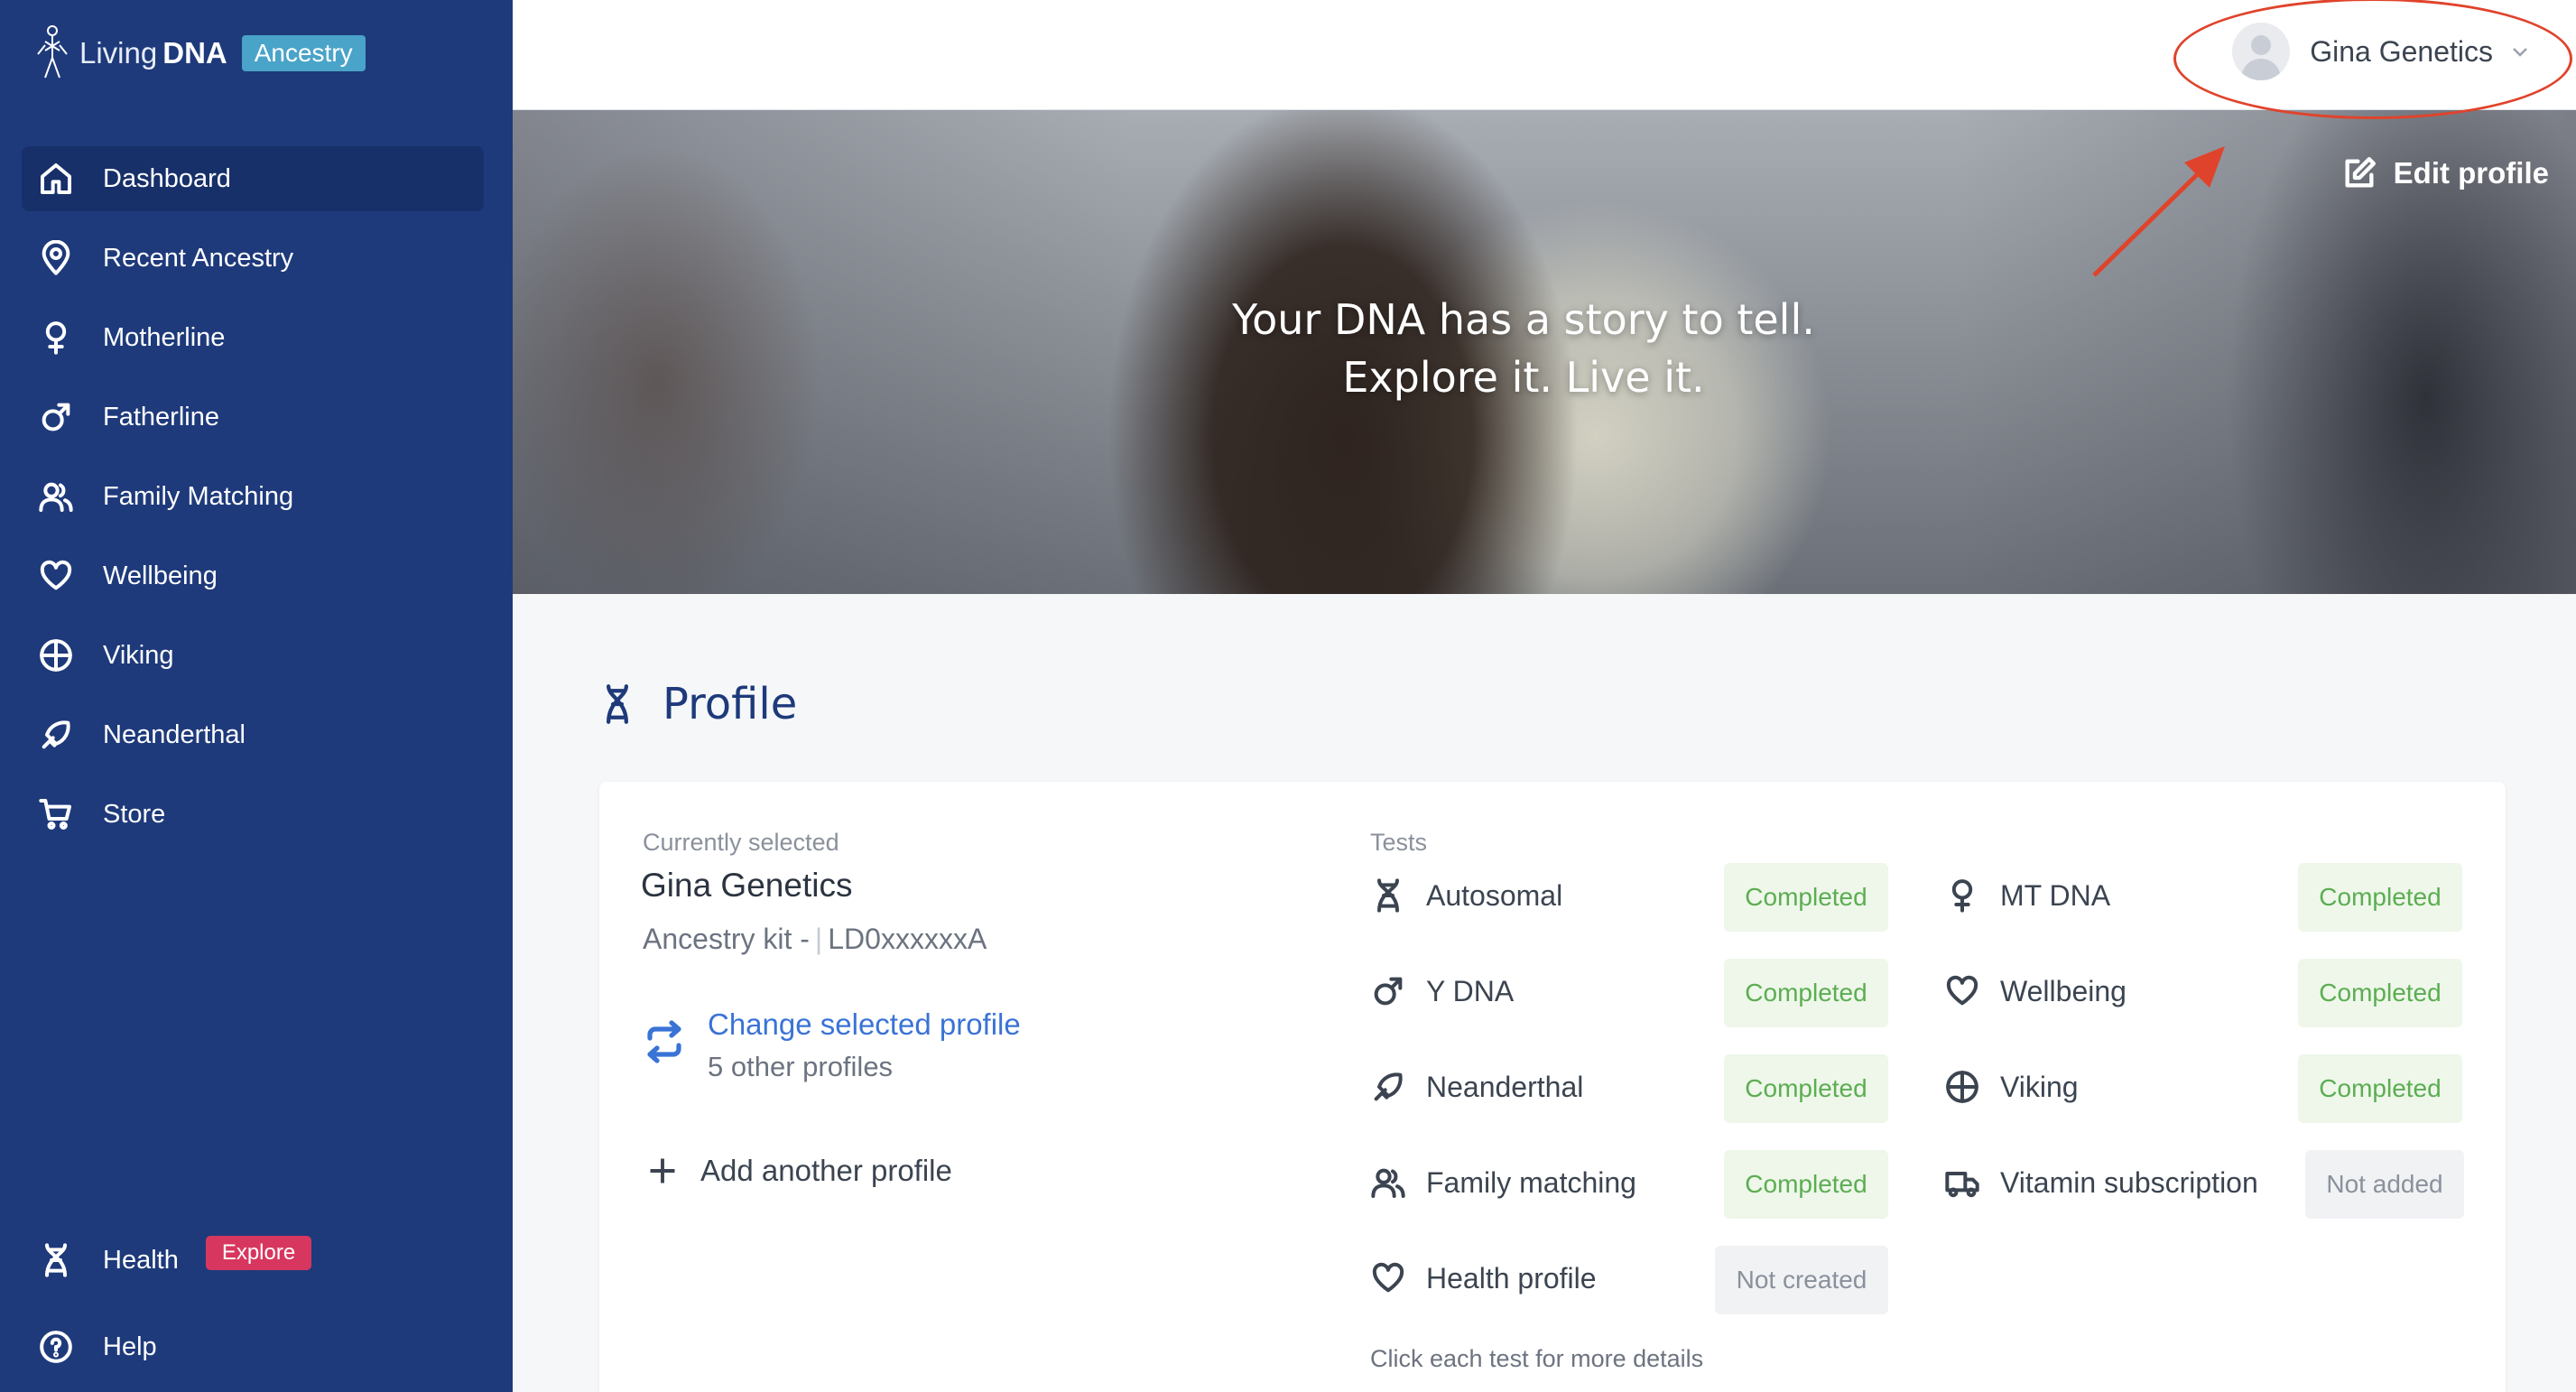  What do you see at coordinates (160, 576) in the screenshot?
I see `sidebar-item-label: Wellbeing` at bounding box center [160, 576].